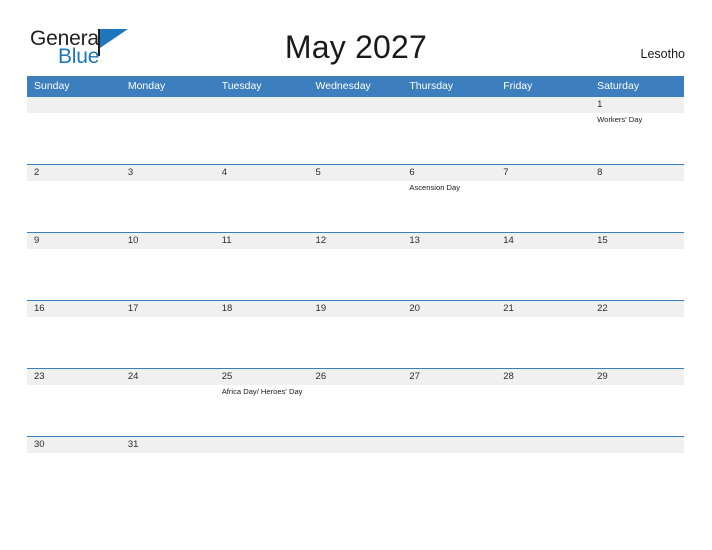 Image resolution: width=712 pixels, height=550 pixels. I want to click on page-header: General Blue May 2027 Lesotho, so click(356, 38).